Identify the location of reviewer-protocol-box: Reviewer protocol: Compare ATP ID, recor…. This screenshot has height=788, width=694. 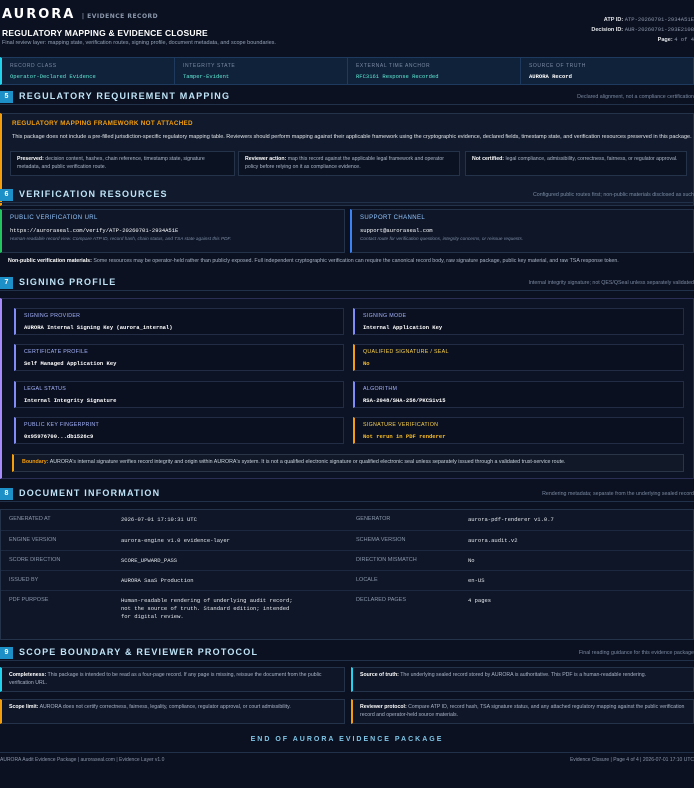
(522, 711).